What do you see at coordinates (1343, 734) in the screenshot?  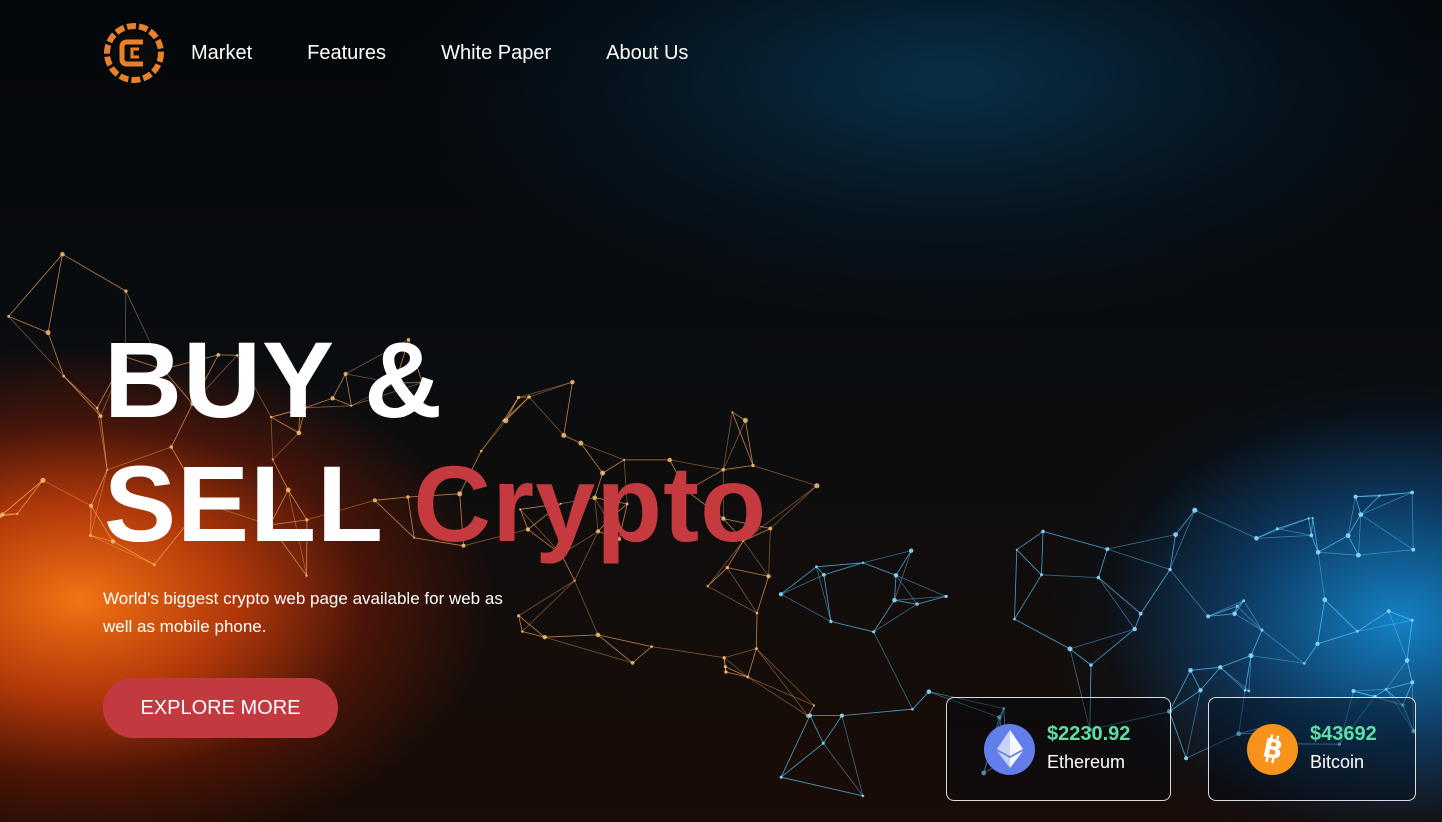 I see `price-value: $43692` at bounding box center [1343, 734].